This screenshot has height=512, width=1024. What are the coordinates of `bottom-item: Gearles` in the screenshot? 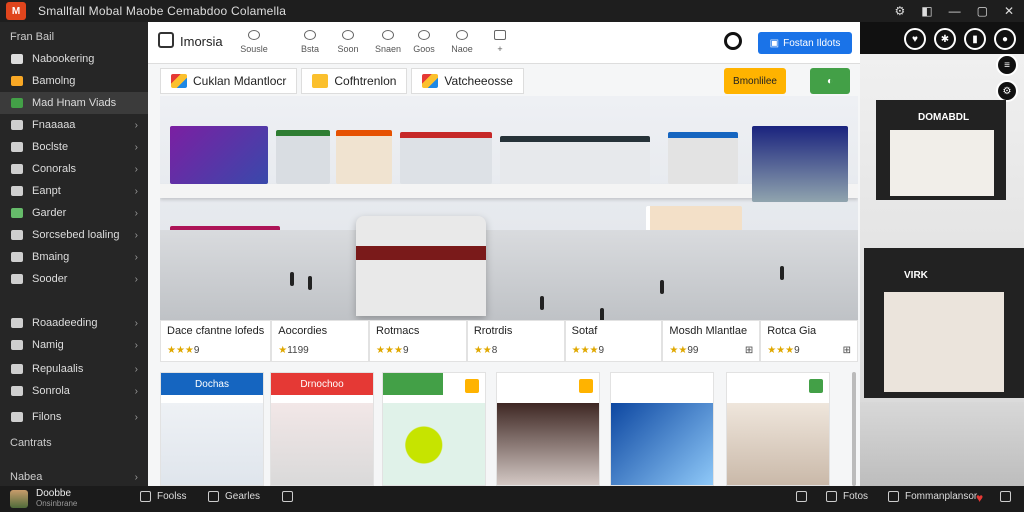 It's located at (234, 496).